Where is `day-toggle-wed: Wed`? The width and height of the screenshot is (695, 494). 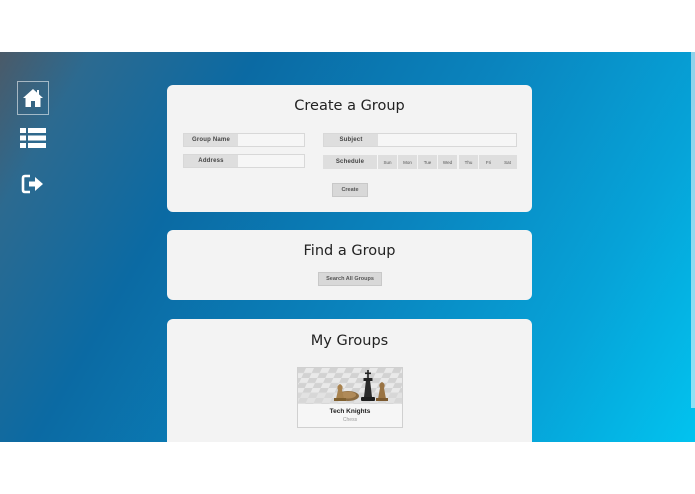
day-toggle-wed: Wed is located at coordinates (447, 162).